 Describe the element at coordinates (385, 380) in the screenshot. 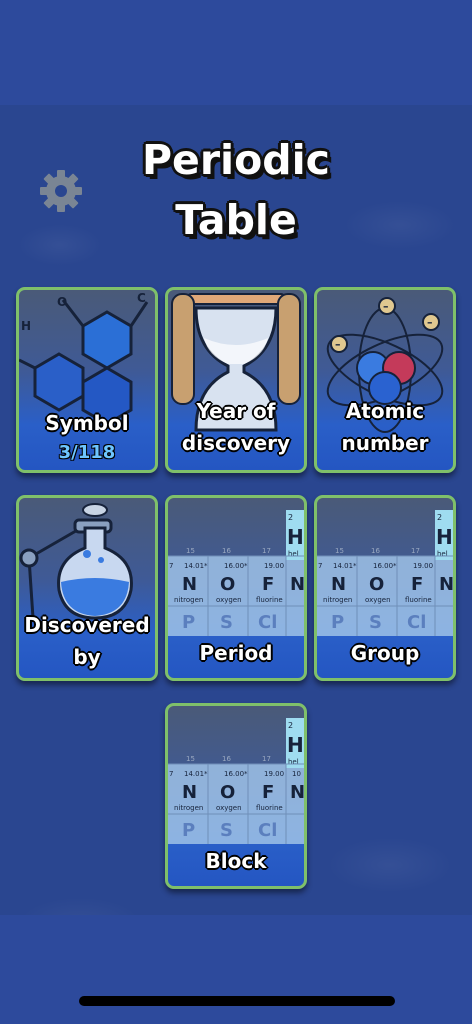

I see `atomic-number-card: – – – Atomic number` at that location.